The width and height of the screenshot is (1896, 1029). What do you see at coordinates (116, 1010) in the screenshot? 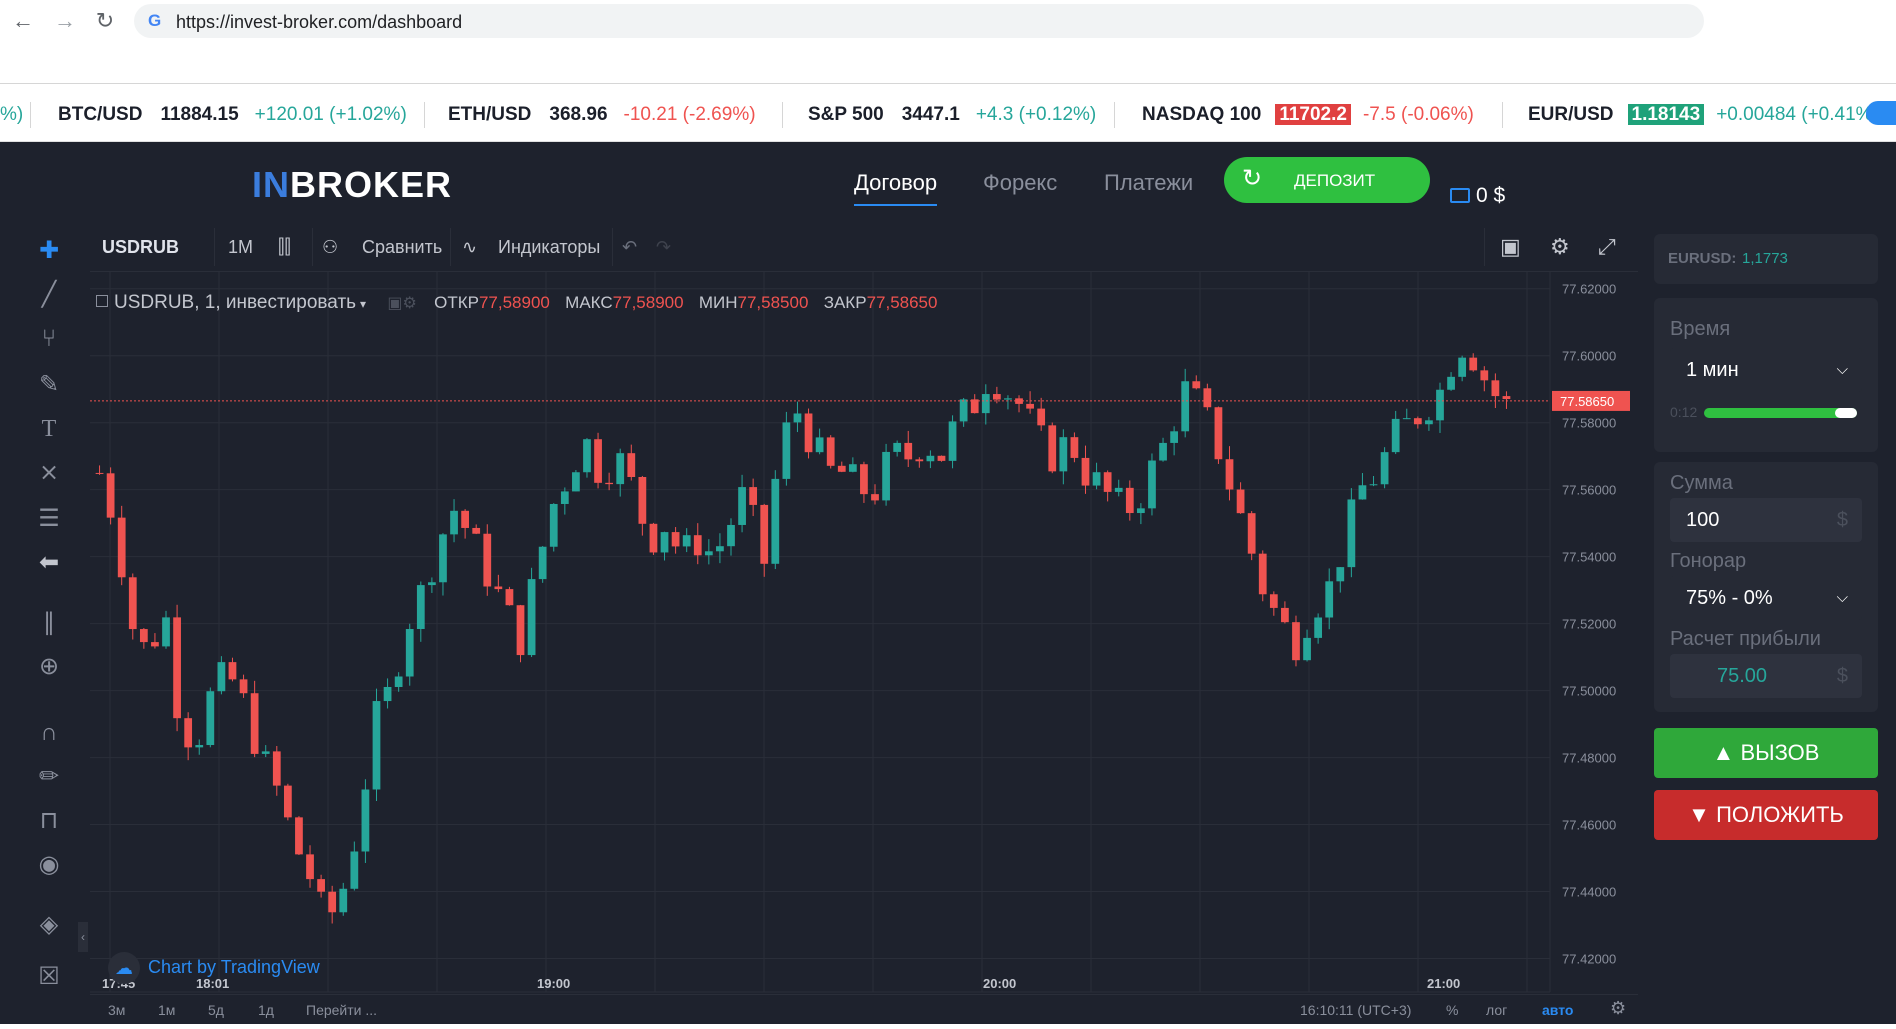
I see `range-3m: 3м` at bounding box center [116, 1010].